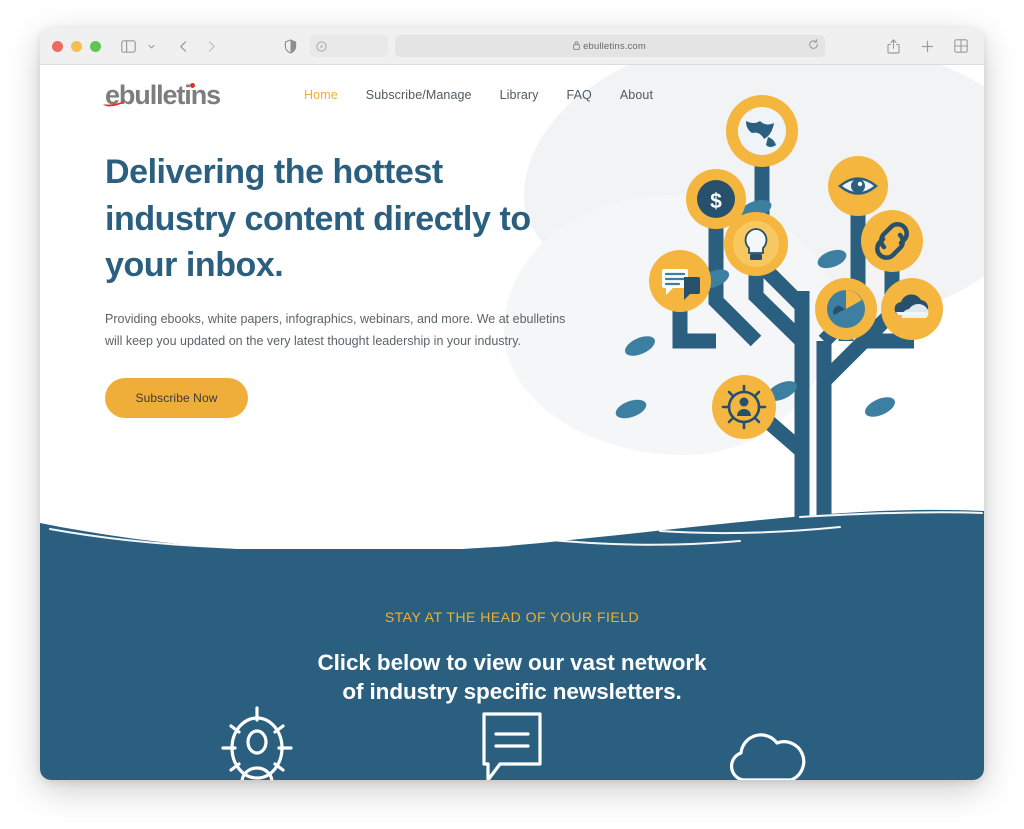 This screenshot has width=1024, height=829. Describe the element at coordinates (291, 46) in the screenshot. I see `privacy-shield-icon` at that location.